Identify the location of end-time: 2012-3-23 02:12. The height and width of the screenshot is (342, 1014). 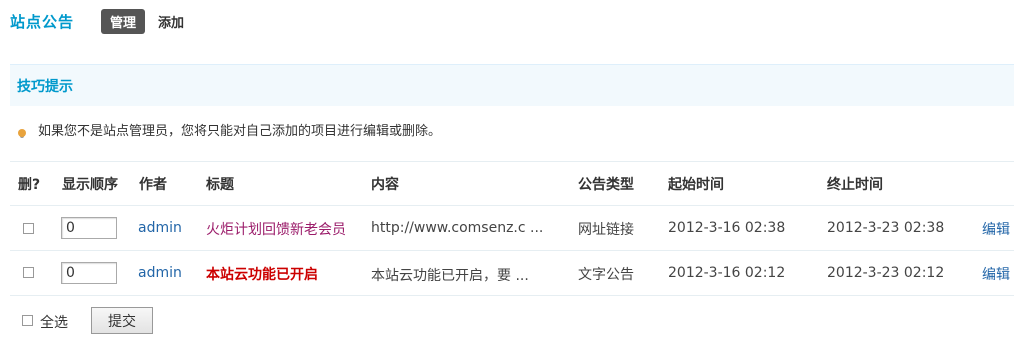
(886, 273).